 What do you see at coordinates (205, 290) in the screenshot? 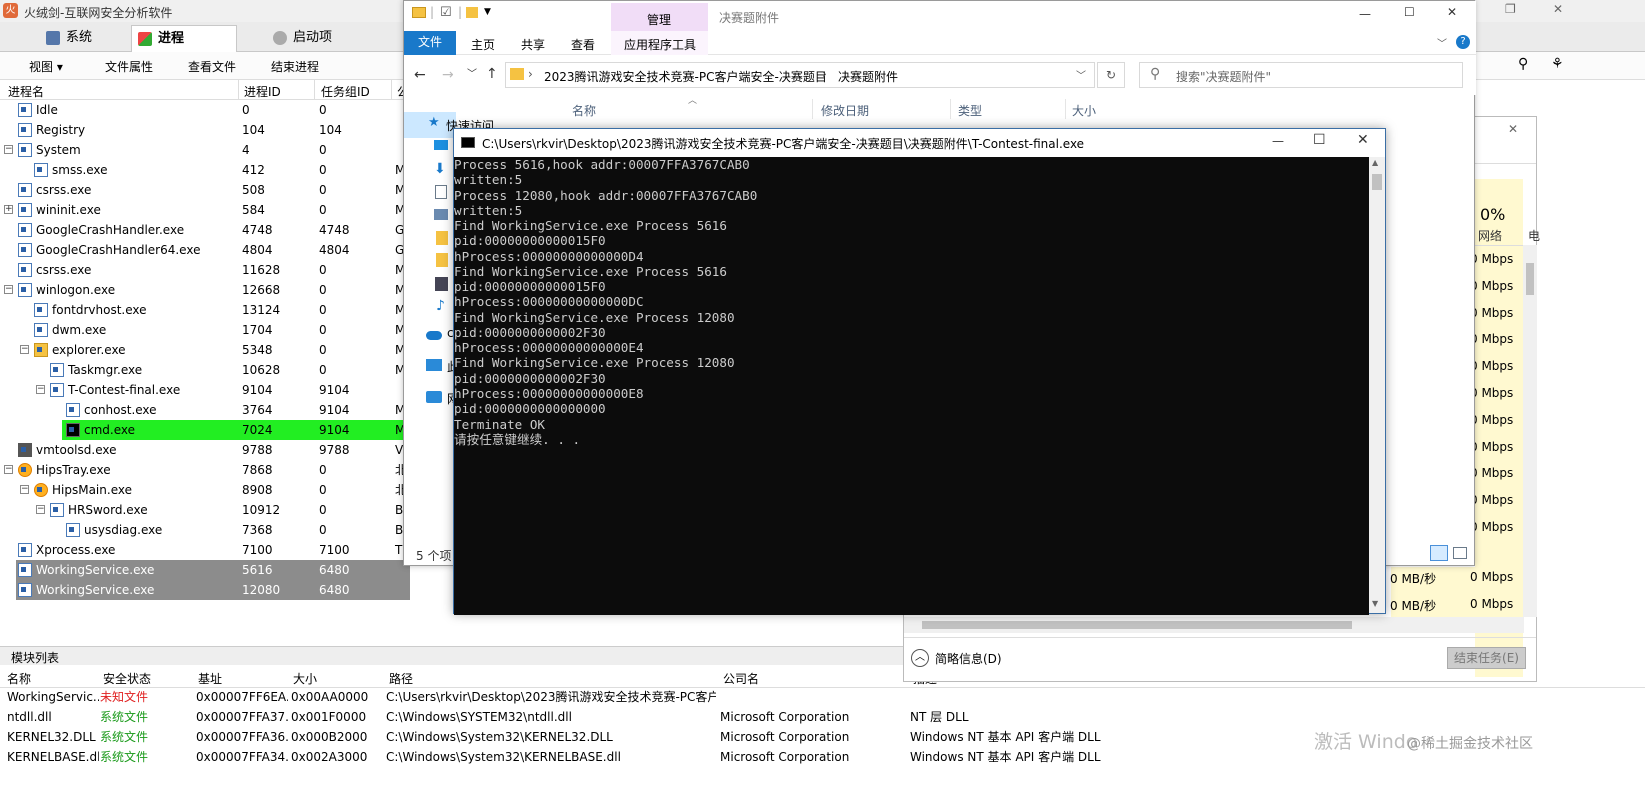
I see `process-row: − winlogon.exe 12668 0 M` at bounding box center [205, 290].